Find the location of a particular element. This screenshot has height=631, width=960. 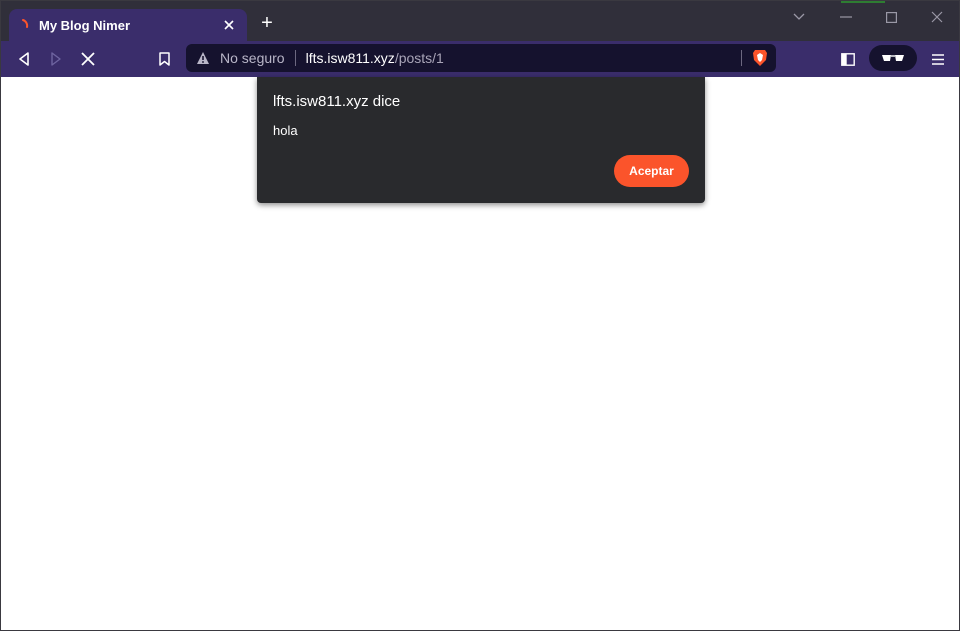

glasses-button is located at coordinates (893, 58).